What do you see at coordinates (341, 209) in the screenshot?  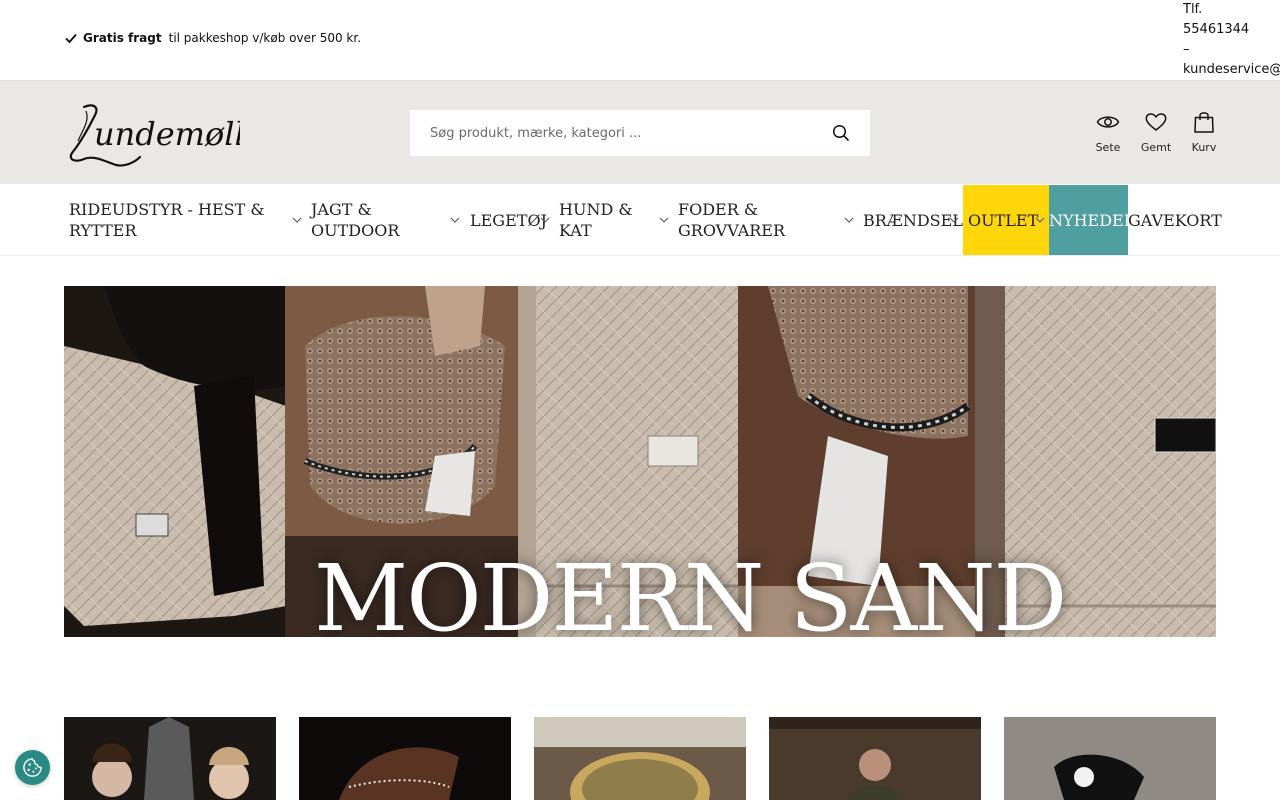 I see `nav-label-line: JAGT &` at bounding box center [341, 209].